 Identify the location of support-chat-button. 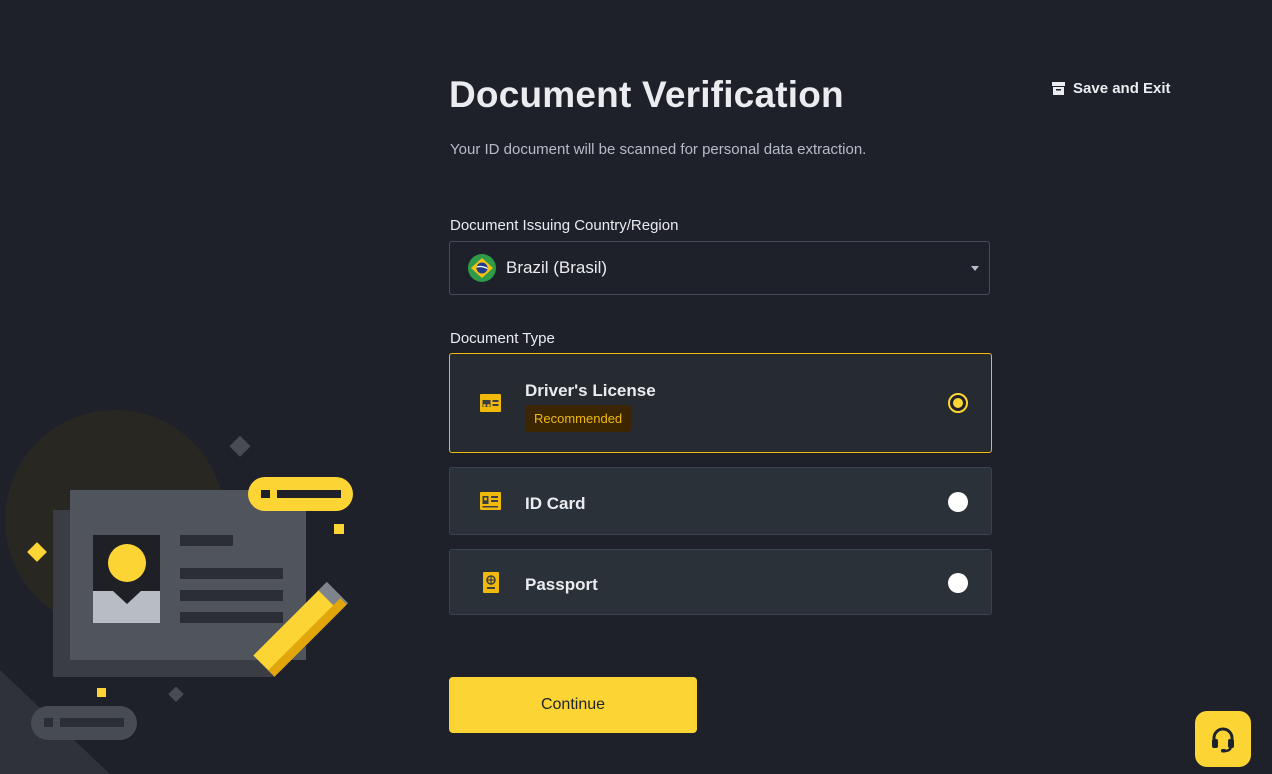
(1223, 739).